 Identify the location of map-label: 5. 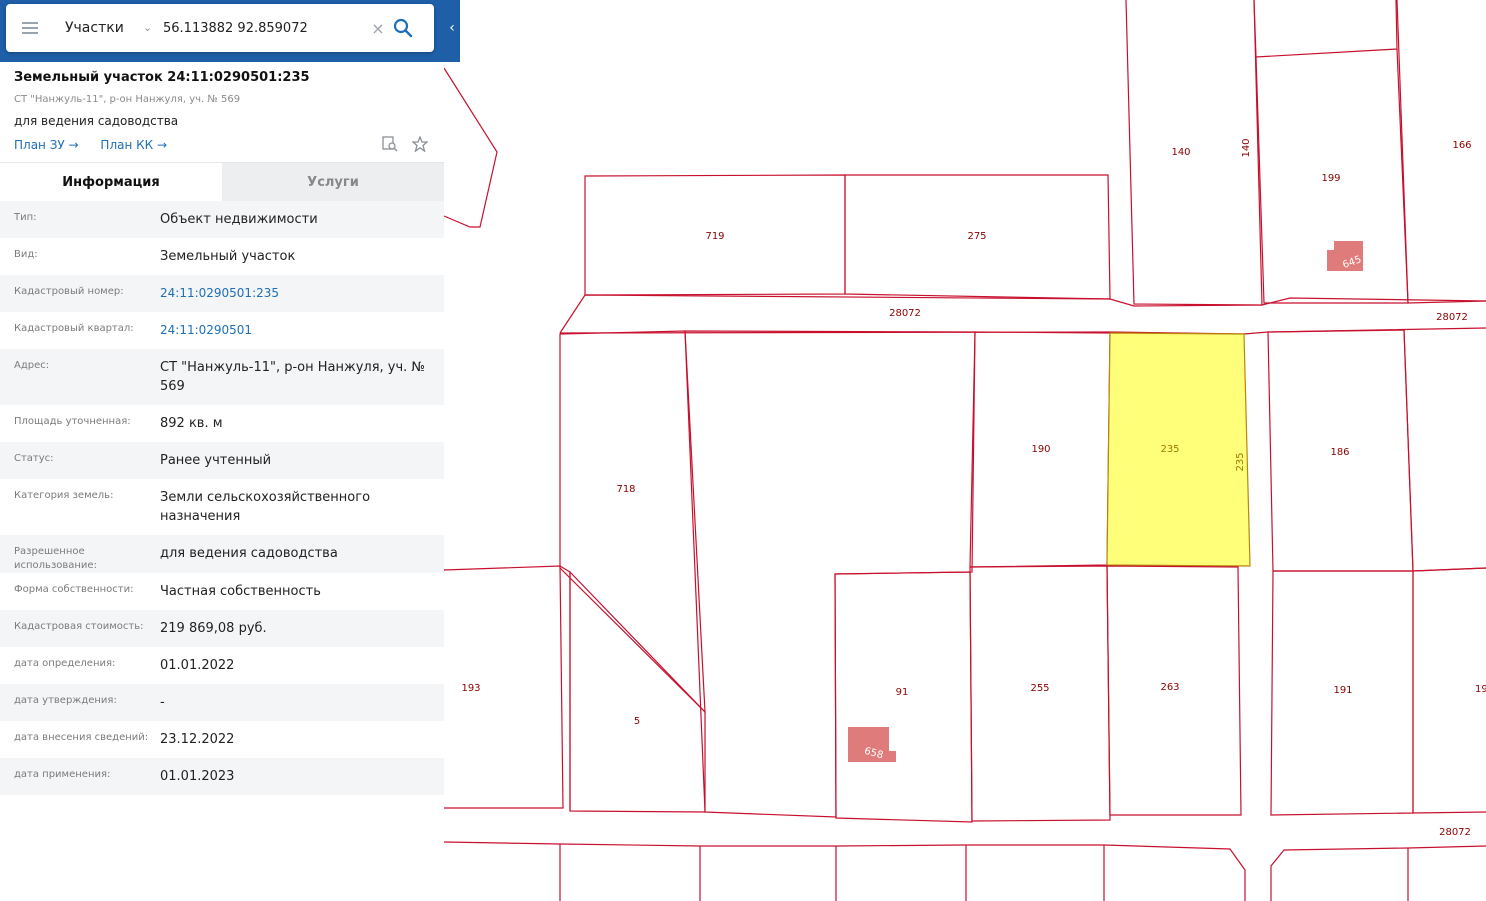
(637, 721).